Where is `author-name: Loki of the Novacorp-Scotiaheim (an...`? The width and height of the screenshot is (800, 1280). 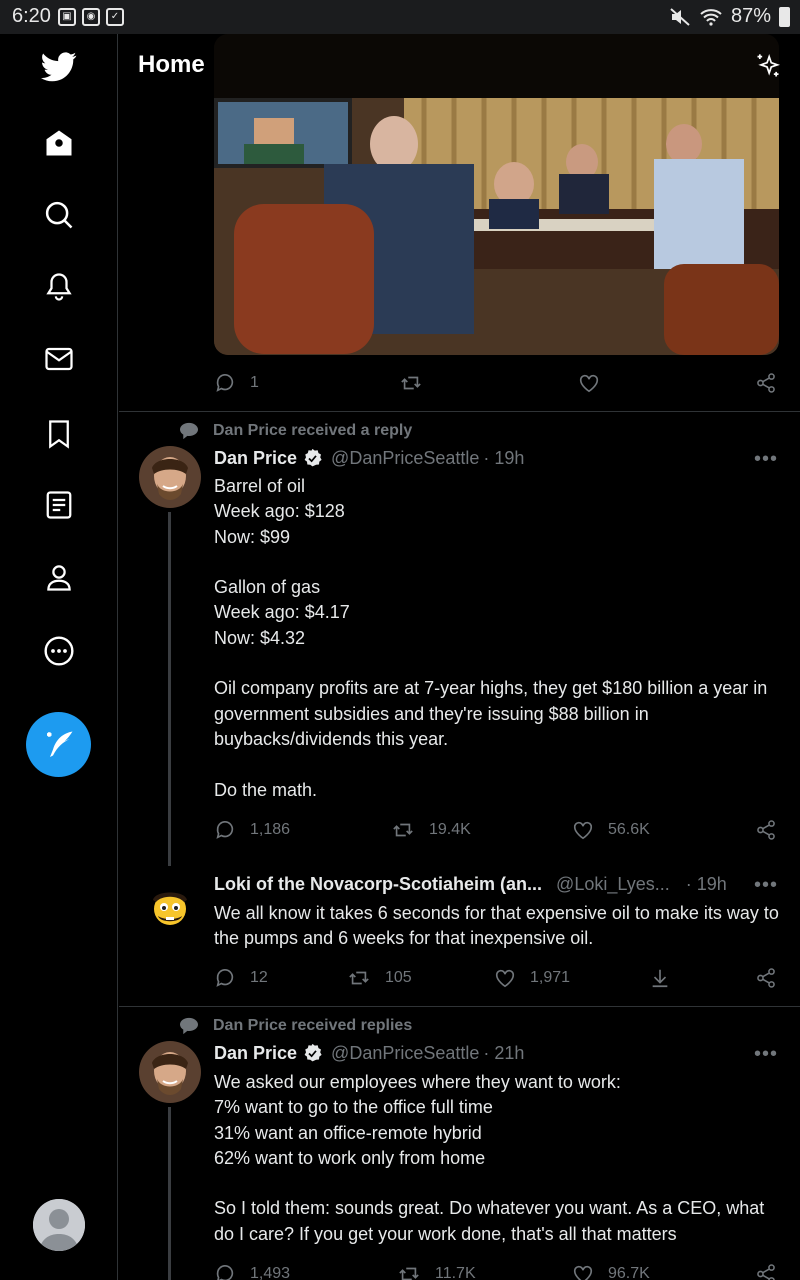 author-name: Loki of the Novacorp-Scotiaheim (an... is located at coordinates (378, 884).